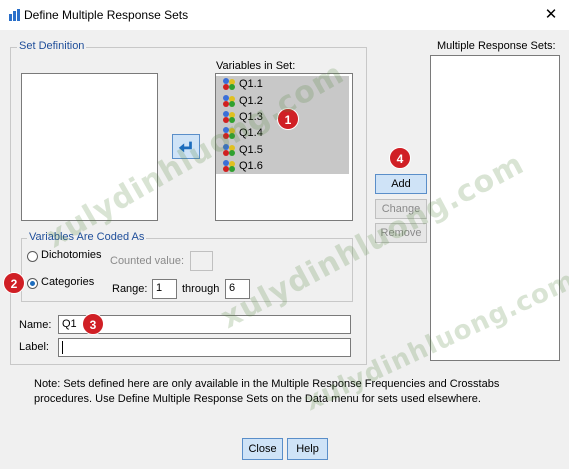  Describe the element at coordinates (256, 66) in the screenshot. I see `variables-in-set-label: Variables in Set:` at that location.